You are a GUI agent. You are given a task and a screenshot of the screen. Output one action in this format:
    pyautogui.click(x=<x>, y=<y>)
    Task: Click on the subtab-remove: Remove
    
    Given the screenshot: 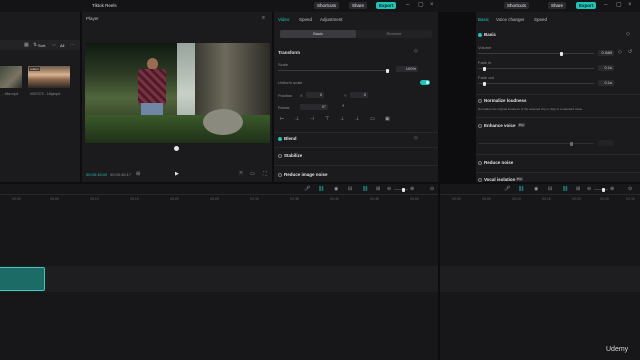 What is the action you would take?
    pyautogui.click(x=394, y=34)
    